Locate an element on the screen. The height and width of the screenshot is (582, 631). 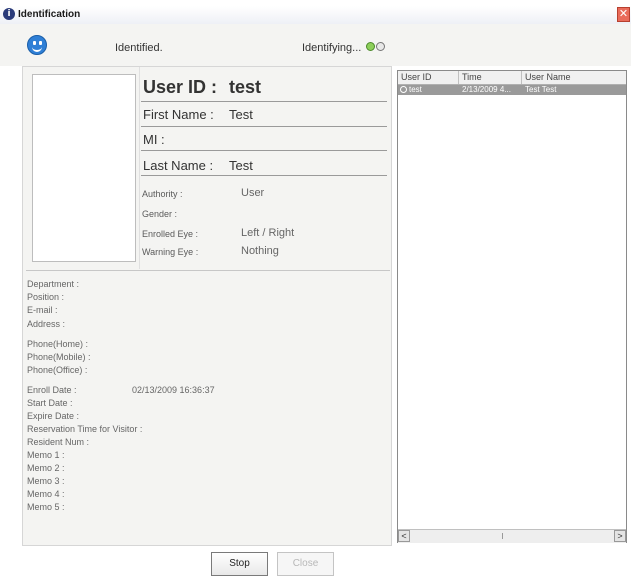
address-label: Address : is located at coordinates (46, 324).